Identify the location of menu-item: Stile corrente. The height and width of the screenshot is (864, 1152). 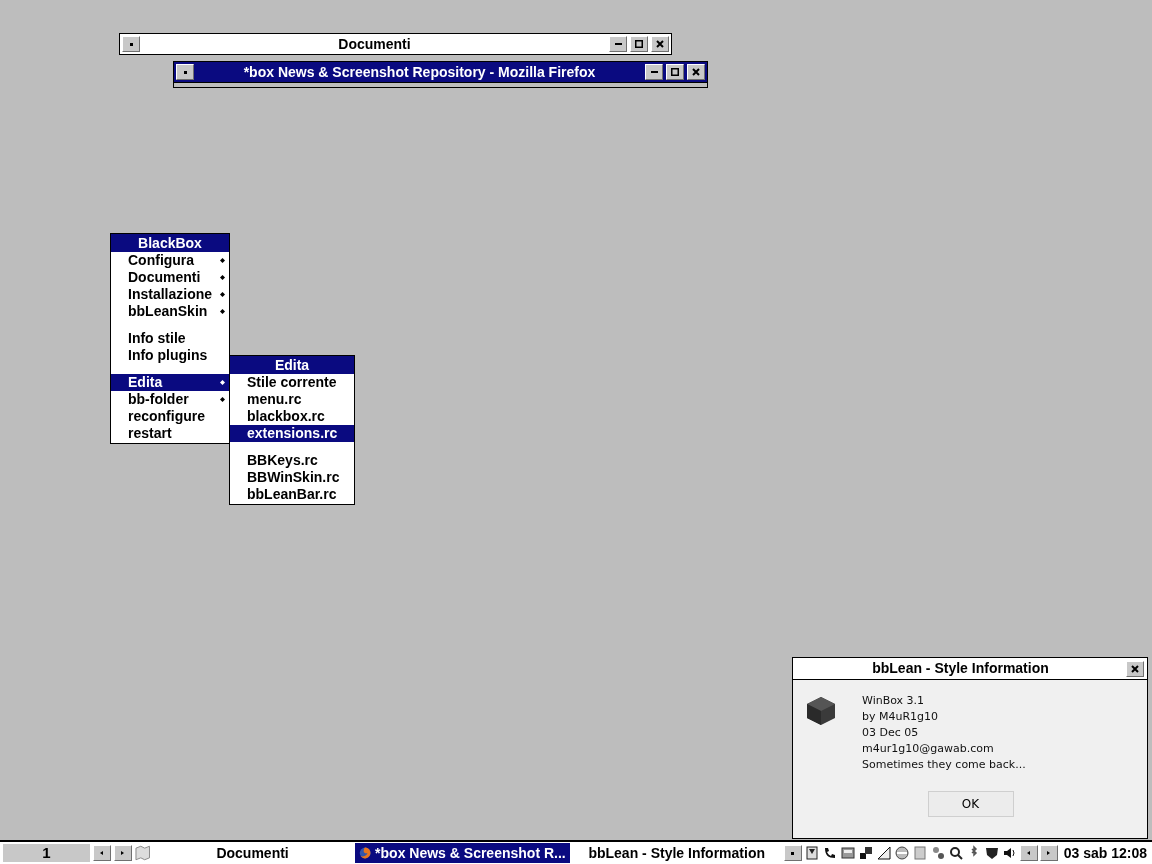
(292, 382).